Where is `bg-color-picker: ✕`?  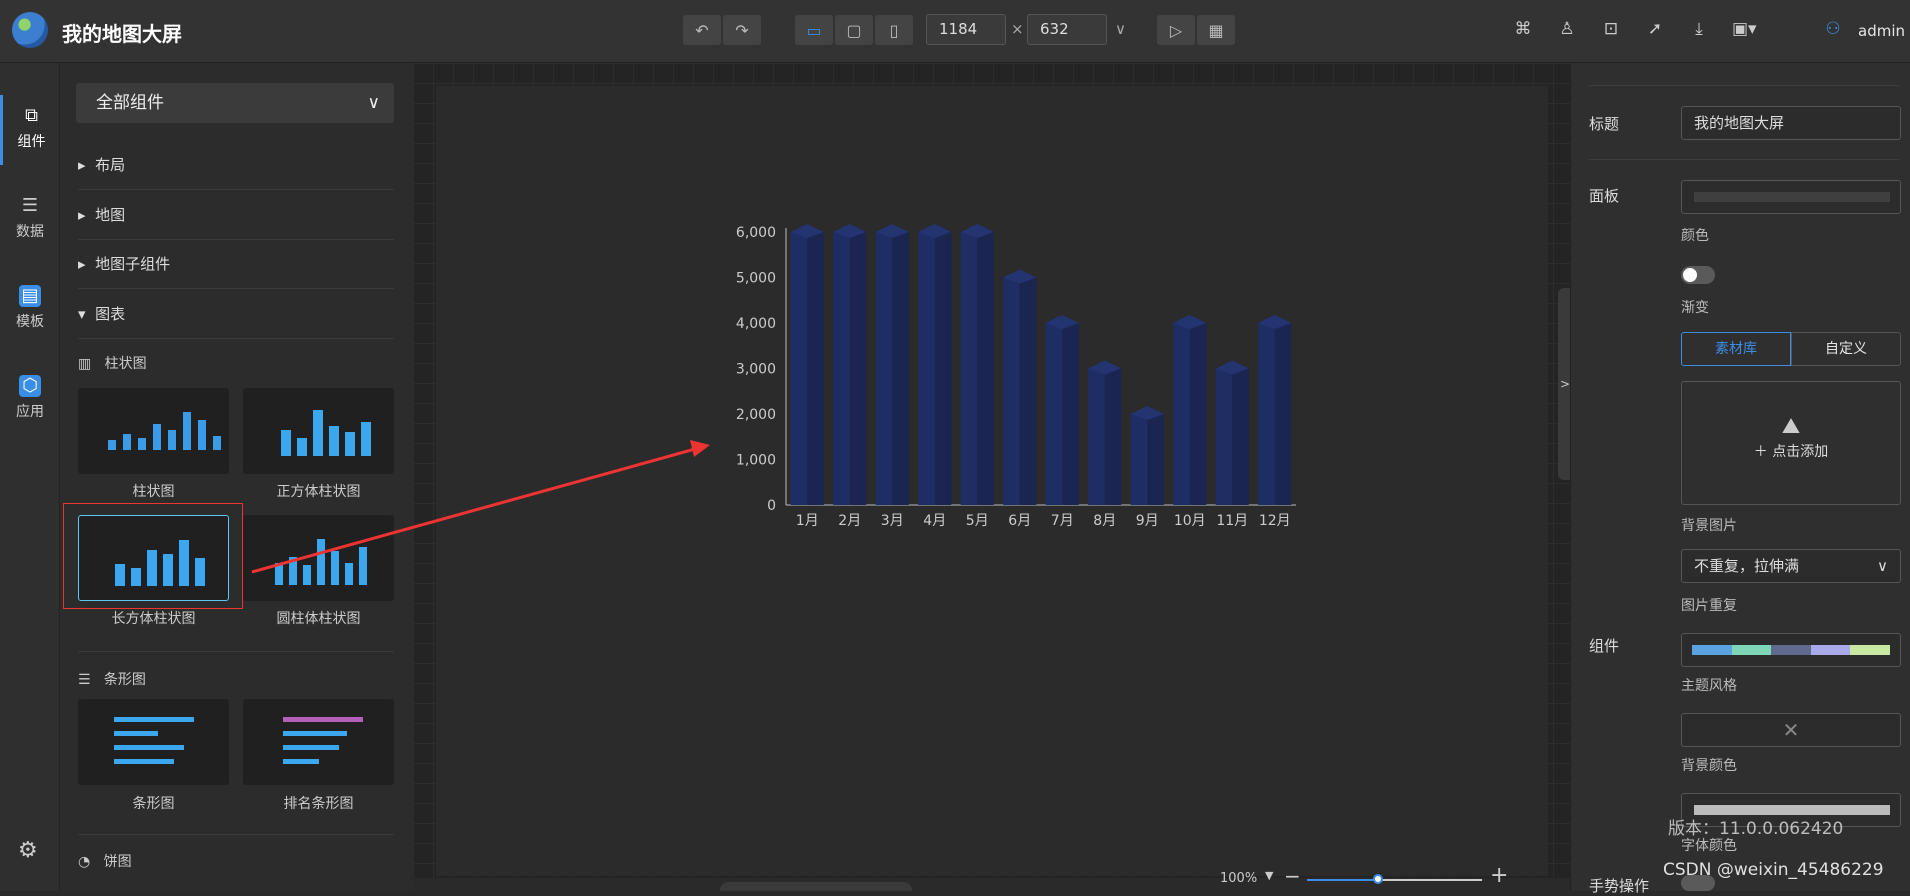 bg-color-picker: ✕ is located at coordinates (1791, 730).